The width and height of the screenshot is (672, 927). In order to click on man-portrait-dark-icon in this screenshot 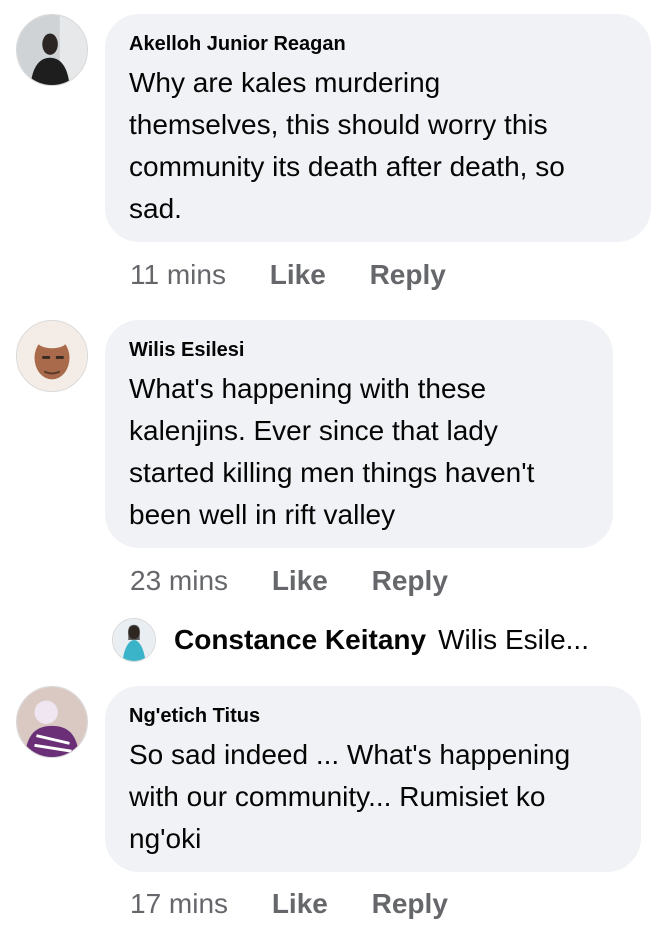, I will do `click(52, 50)`.